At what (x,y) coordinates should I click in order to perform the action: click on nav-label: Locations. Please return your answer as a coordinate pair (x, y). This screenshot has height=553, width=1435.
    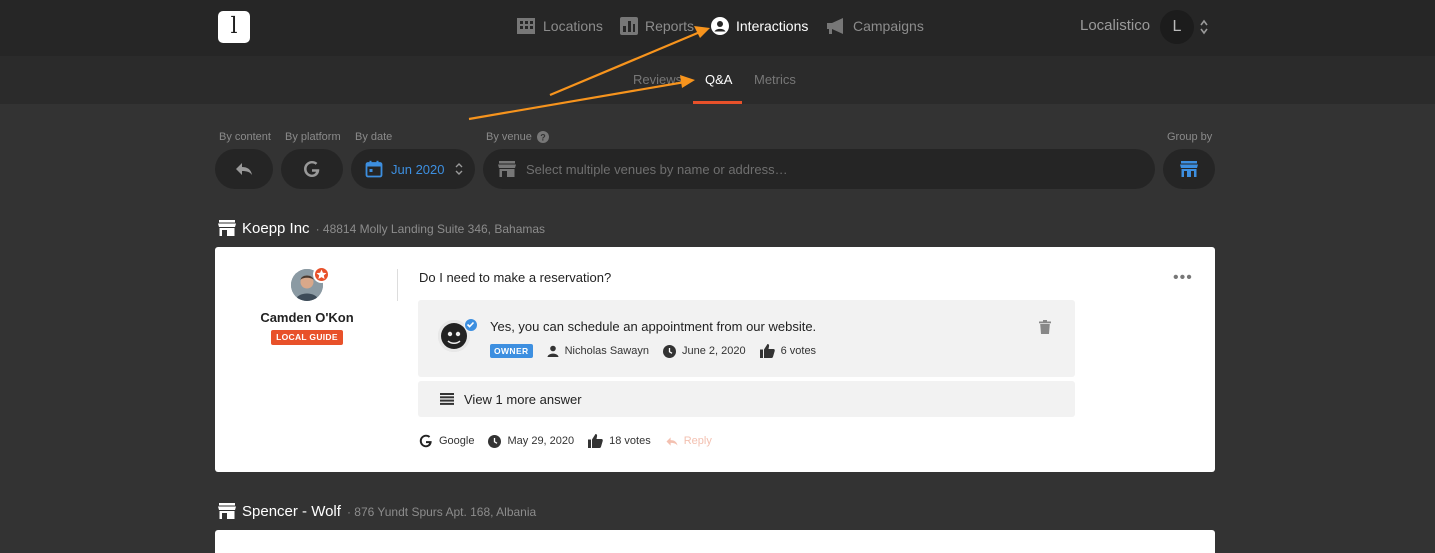
    Looking at the image, I should click on (573, 26).